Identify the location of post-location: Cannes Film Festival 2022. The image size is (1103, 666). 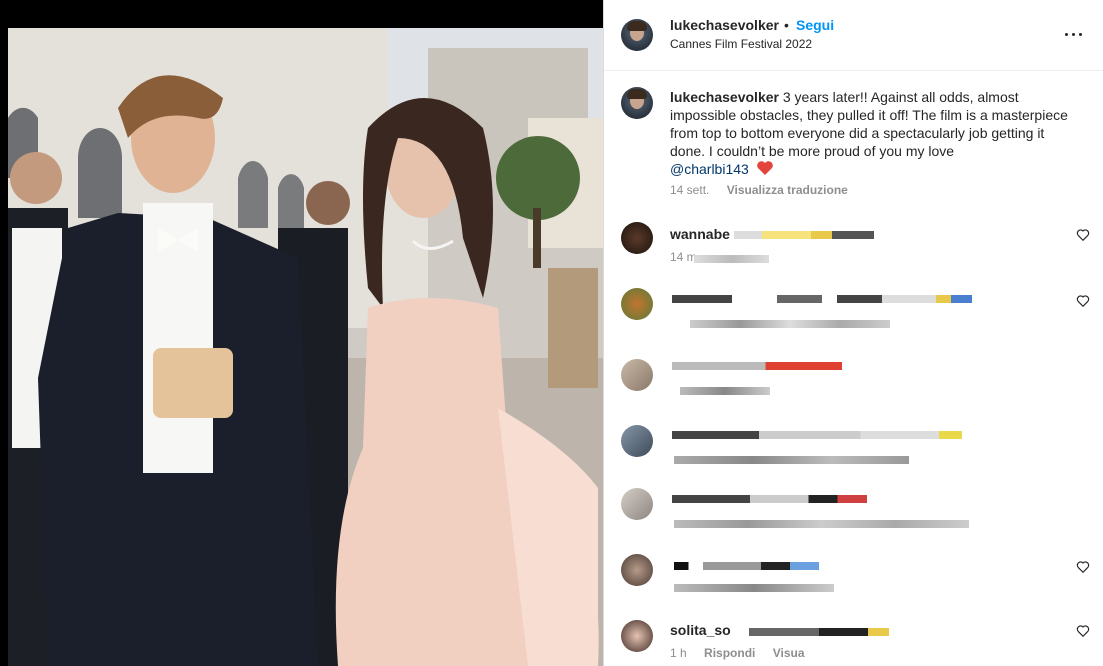
(741, 44).